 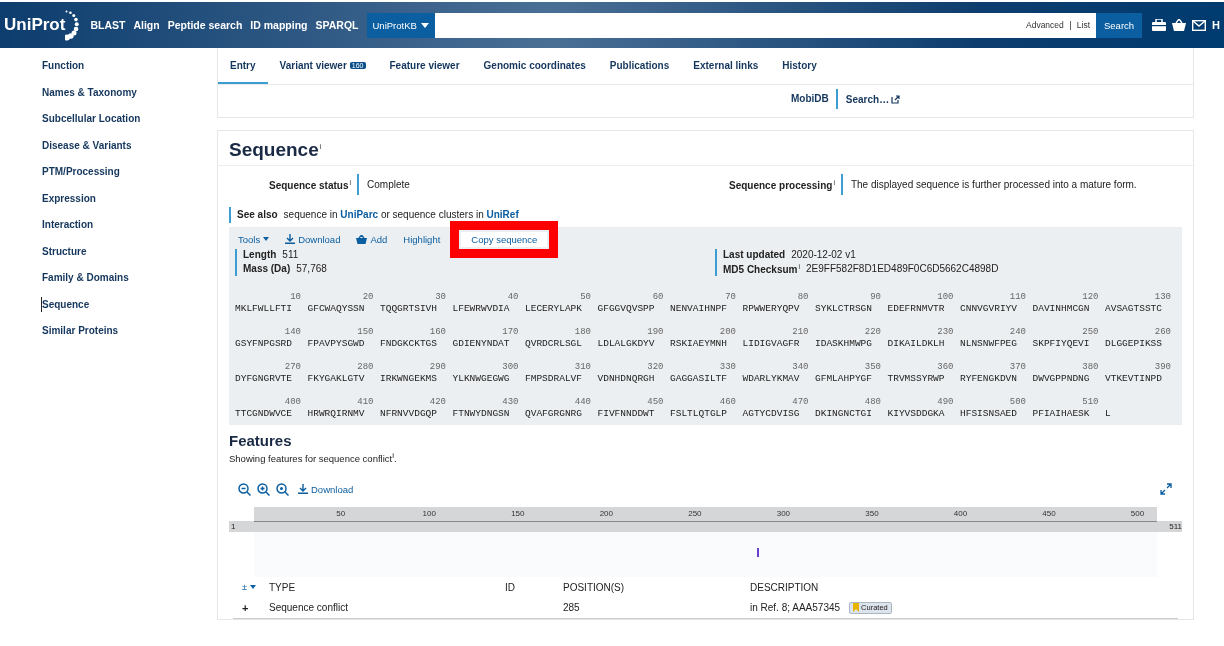 I want to click on residue-number: 320, so click(x=655, y=367).